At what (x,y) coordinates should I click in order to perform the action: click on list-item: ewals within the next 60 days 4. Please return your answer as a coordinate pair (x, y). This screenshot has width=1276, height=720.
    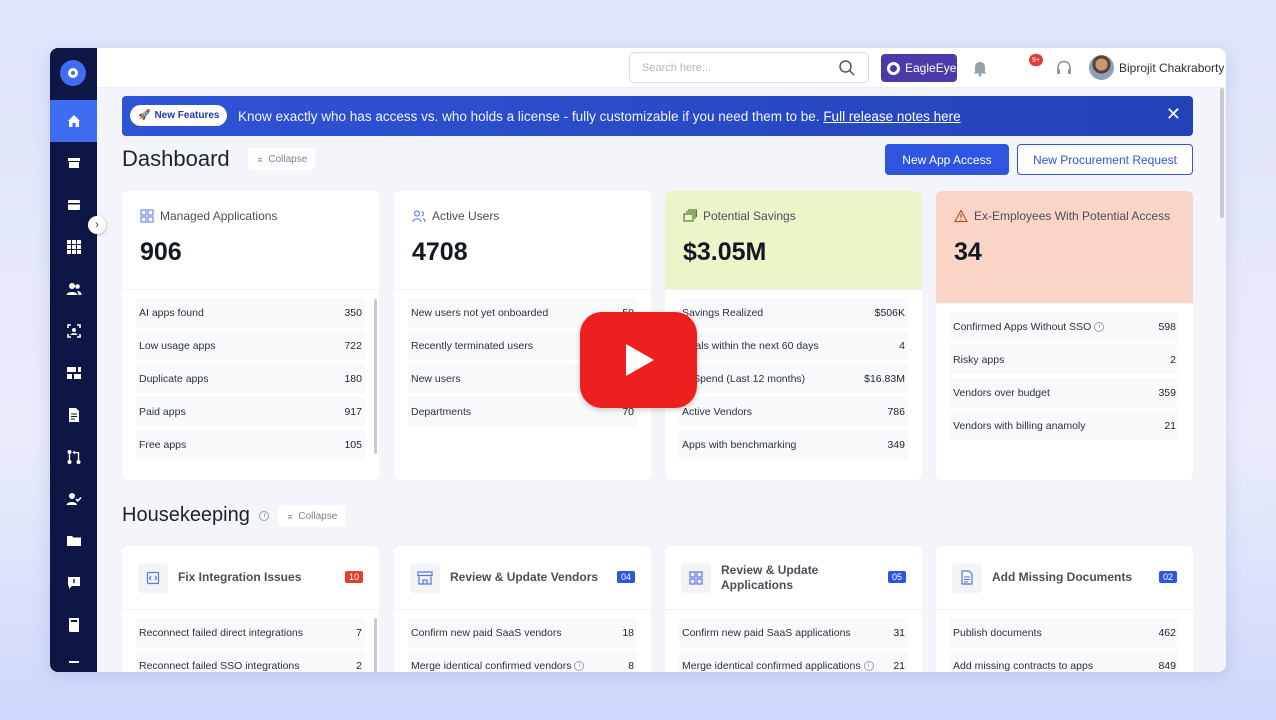
    Looking at the image, I should click on (793, 345).